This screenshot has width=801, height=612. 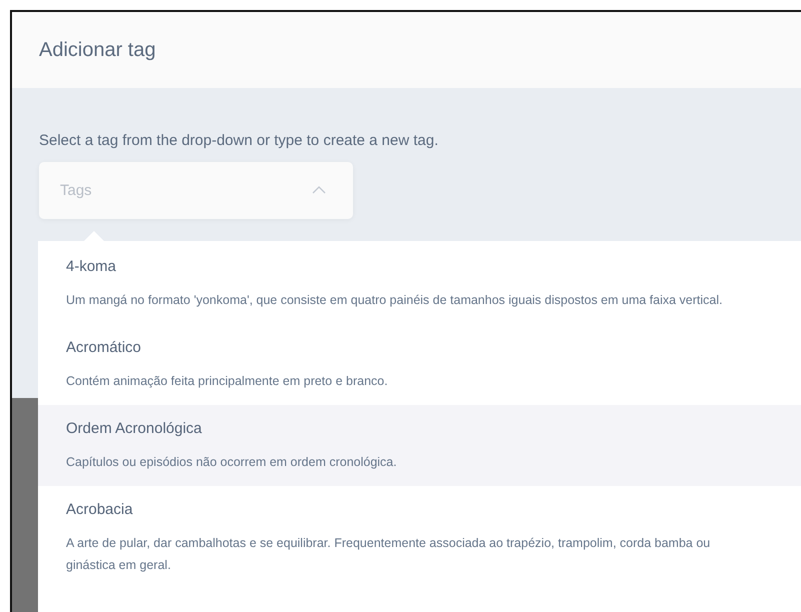 What do you see at coordinates (419, 445) in the screenshot?
I see `tag-option: Ordem Acronológica Capítulos ou episódios não ocorrem em ordem cronológica.` at bounding box center [419, 445].